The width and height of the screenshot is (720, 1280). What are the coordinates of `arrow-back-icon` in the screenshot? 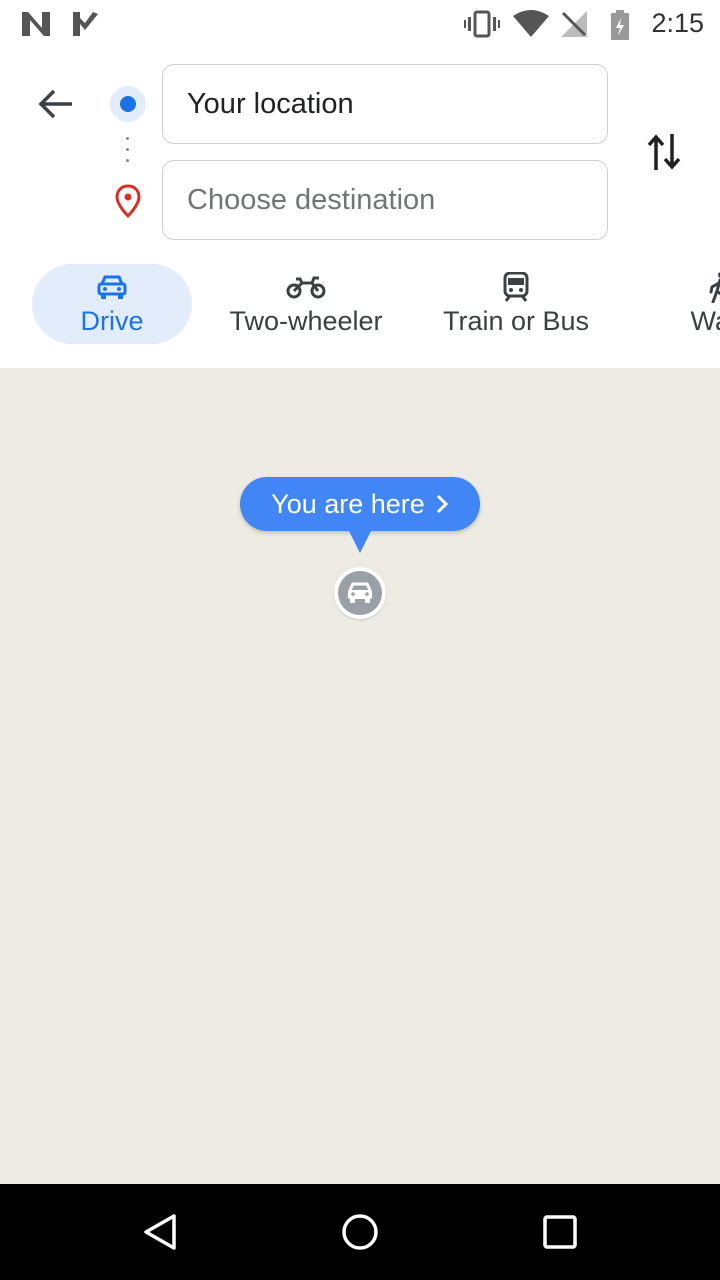 It's located at (55, 104).